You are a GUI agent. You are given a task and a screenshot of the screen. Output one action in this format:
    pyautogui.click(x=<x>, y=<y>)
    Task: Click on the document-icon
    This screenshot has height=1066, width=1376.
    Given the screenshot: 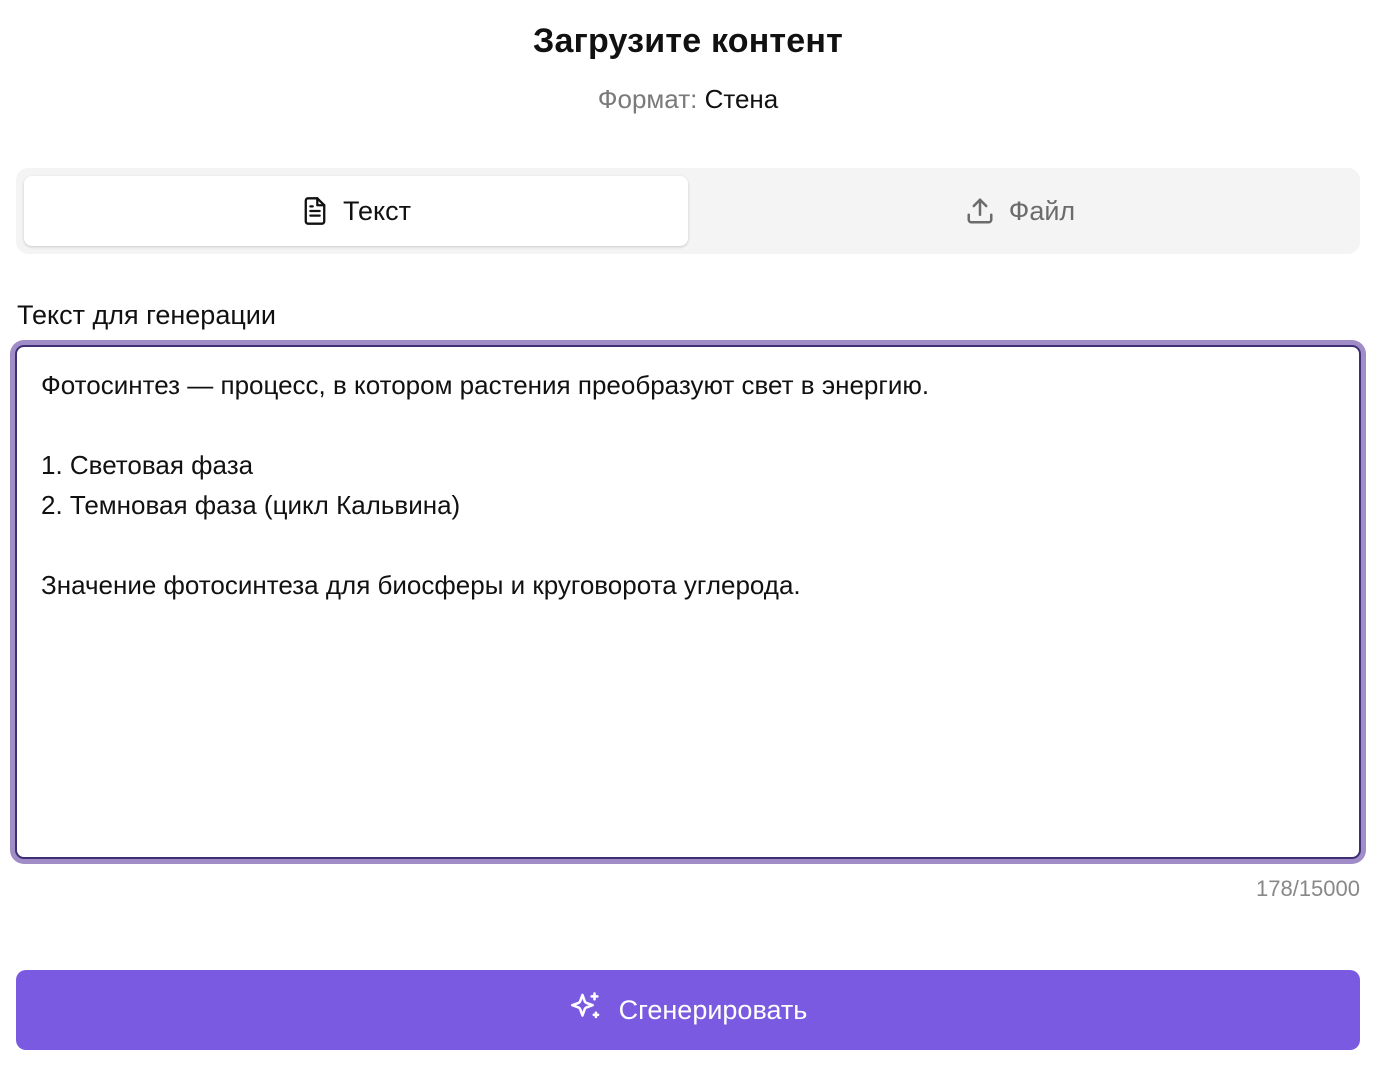 What is the action you would take?
    pyautogui.click(x=315, y=211)
    